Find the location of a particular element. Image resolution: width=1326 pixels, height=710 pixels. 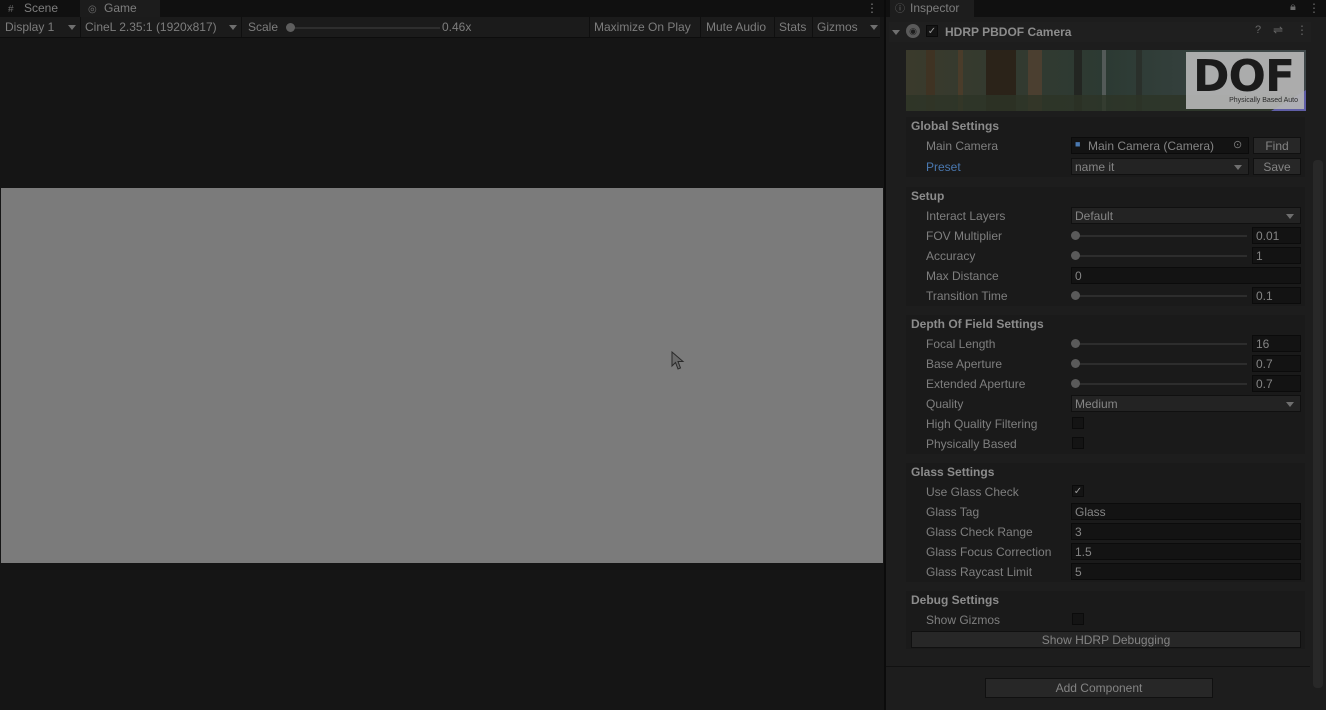

extended-aperture-field: 0.7 is located at coordinates (1276, 383).